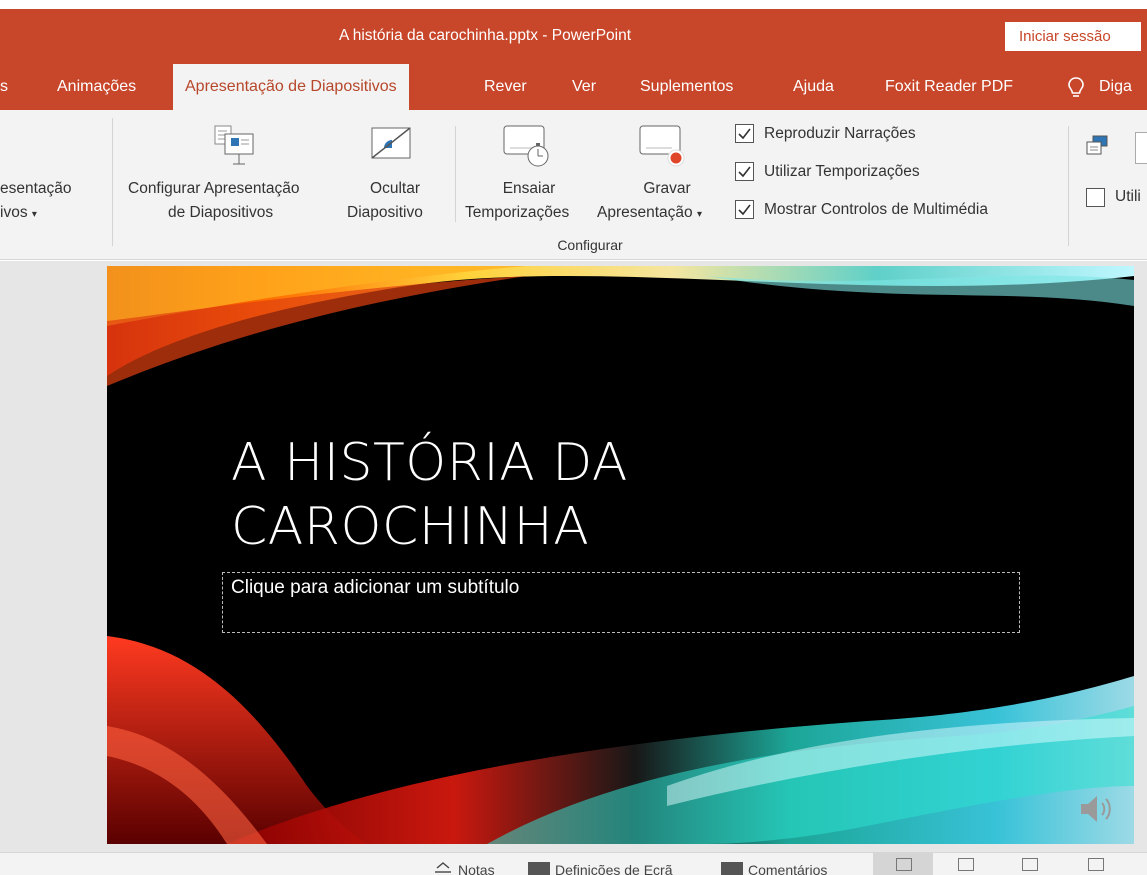 Image resolution: width=1147 pixels, height=875 pixels. Describe the element at coordinates (429, 495) in the screenshot. I see `slide-title: A HISTÓRIA DA CAROCHINHA` at that location.